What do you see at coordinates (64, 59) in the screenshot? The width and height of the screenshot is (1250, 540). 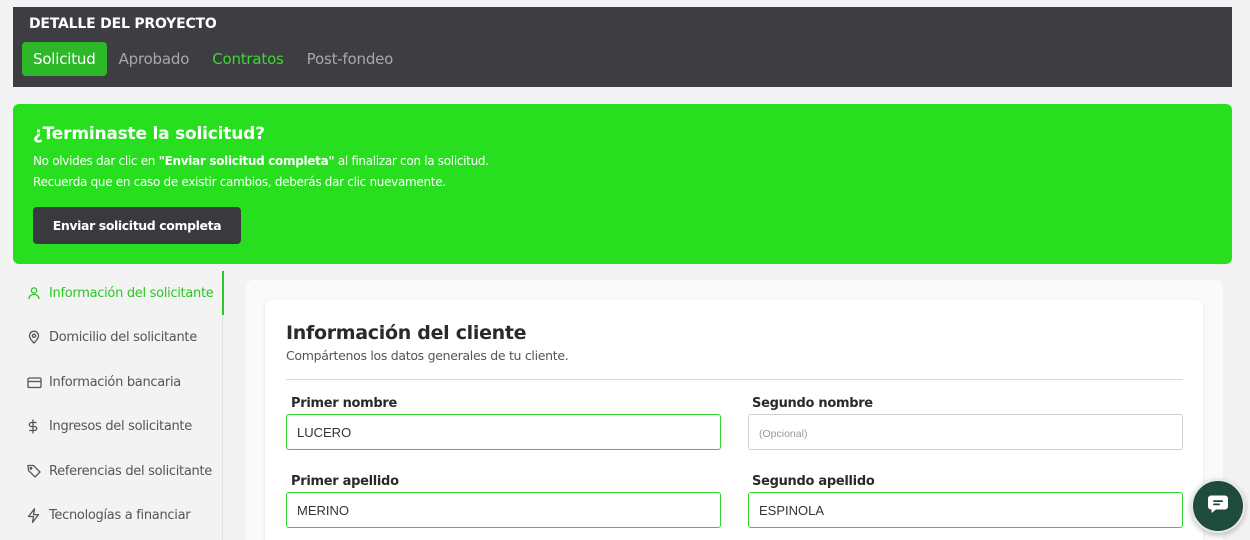 I see `tab-solicitud: Solicitud` at bounding box center [64, 59].